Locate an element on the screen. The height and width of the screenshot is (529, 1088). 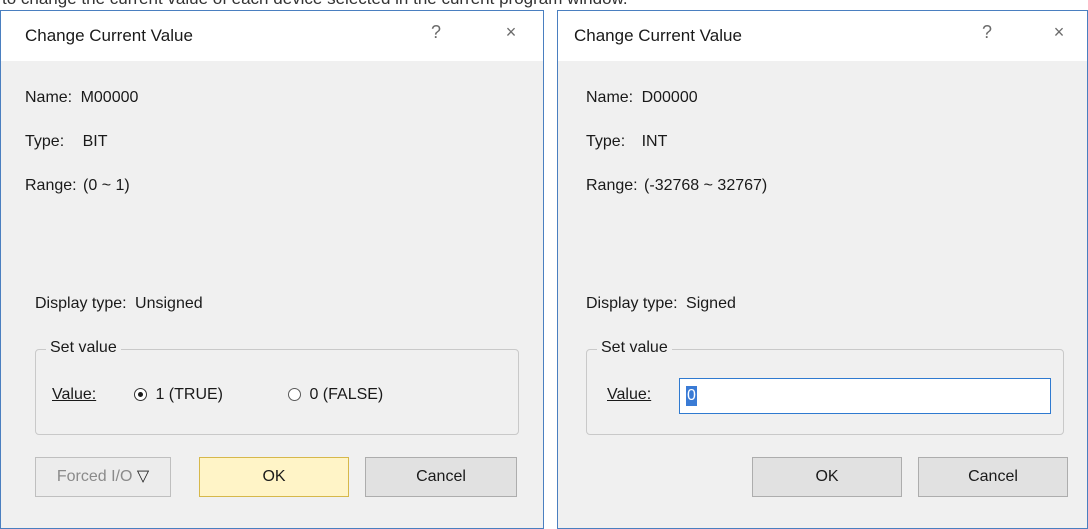
radio-true-button is located at coordinates (140, 394).